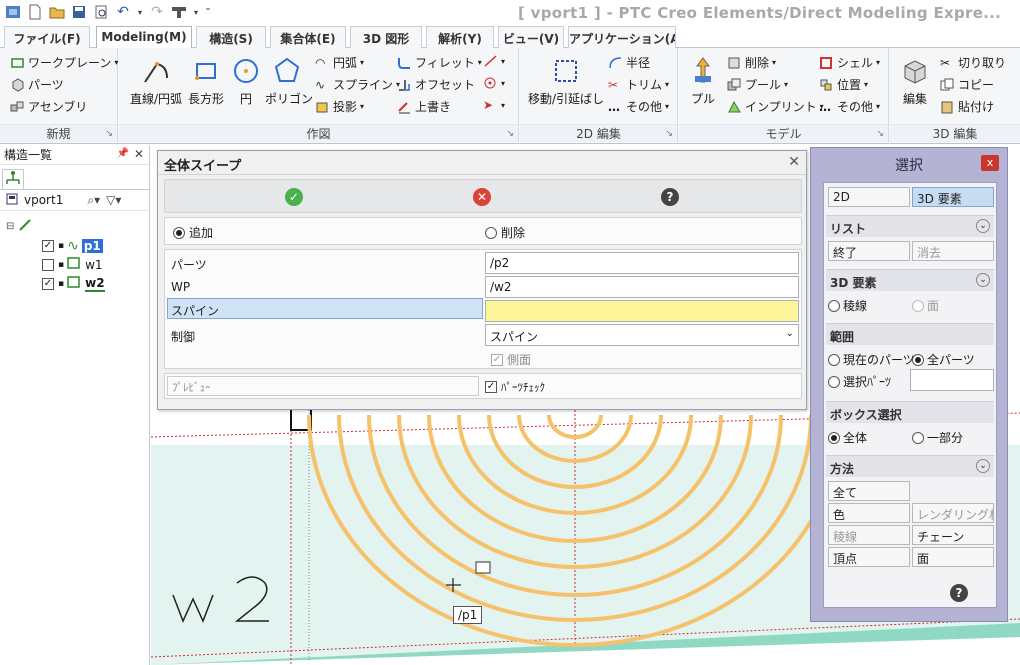  What do you see at coordinates (869, 535) in the screenshot?
I see `method-edge-button: 稜線` at bounding box center [869, 535].